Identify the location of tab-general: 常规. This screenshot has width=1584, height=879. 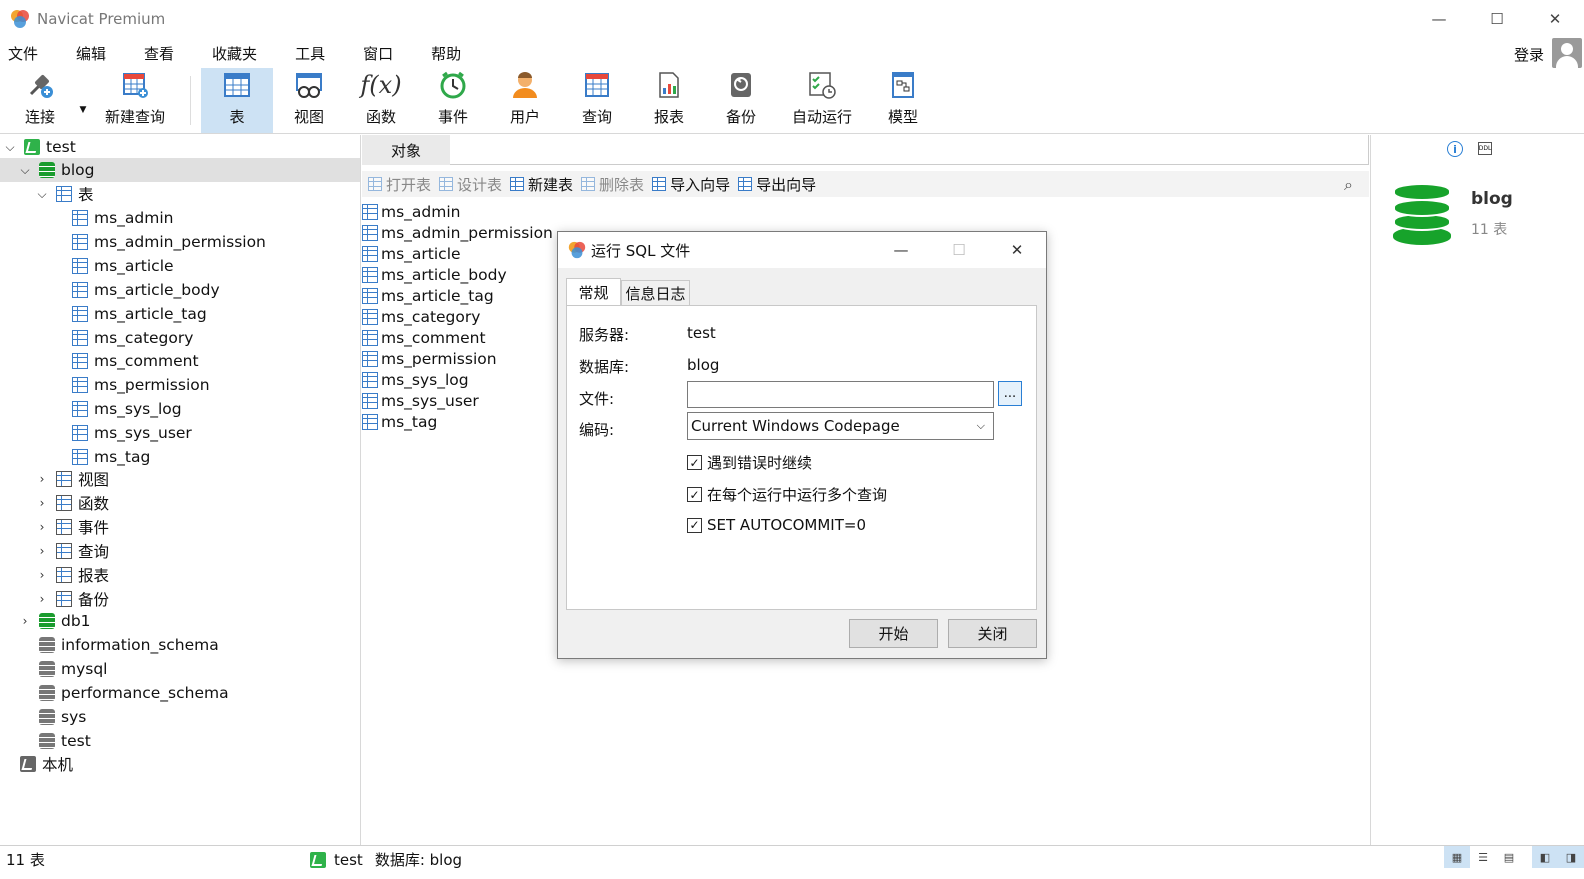
(593, 291).